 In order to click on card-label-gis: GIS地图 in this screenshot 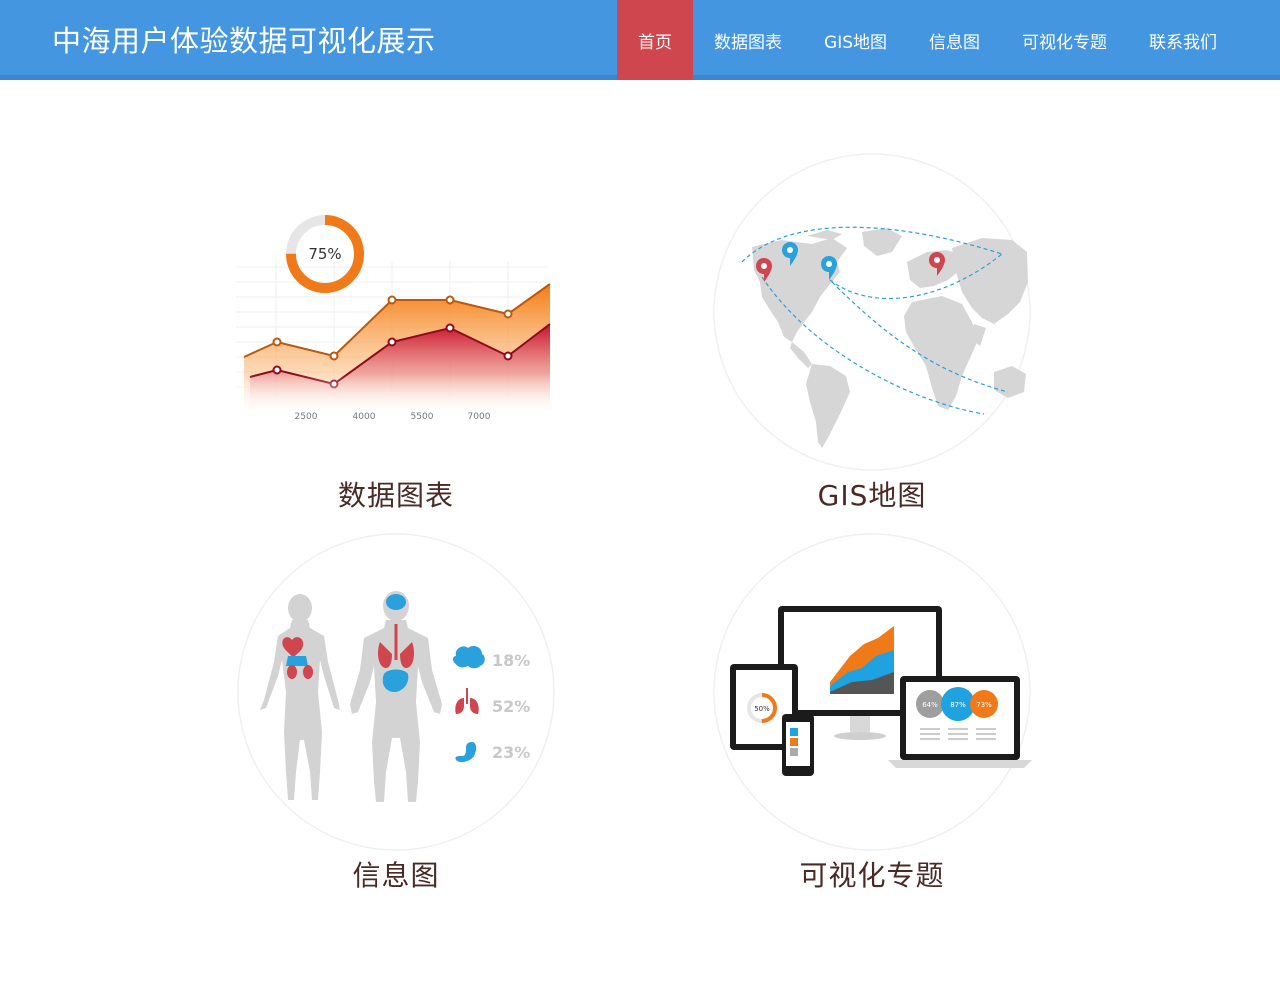, I will do `click(872, 495)`.